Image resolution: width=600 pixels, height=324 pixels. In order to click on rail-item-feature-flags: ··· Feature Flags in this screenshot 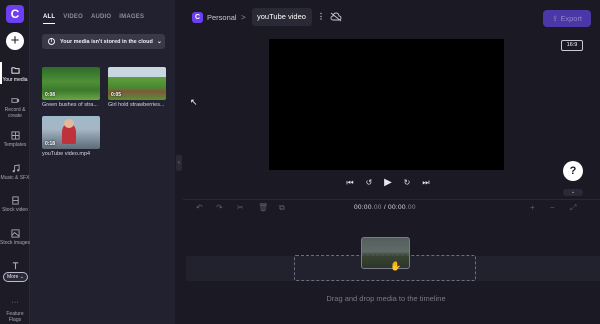, I will do `click(15, 311)`.